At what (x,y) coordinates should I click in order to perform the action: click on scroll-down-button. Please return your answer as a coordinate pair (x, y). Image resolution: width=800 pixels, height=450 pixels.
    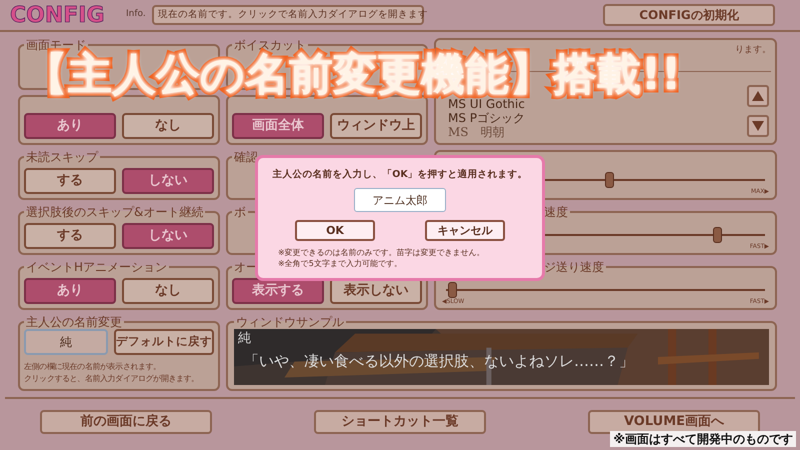
    Looking at the image, I should click on (758, 126).